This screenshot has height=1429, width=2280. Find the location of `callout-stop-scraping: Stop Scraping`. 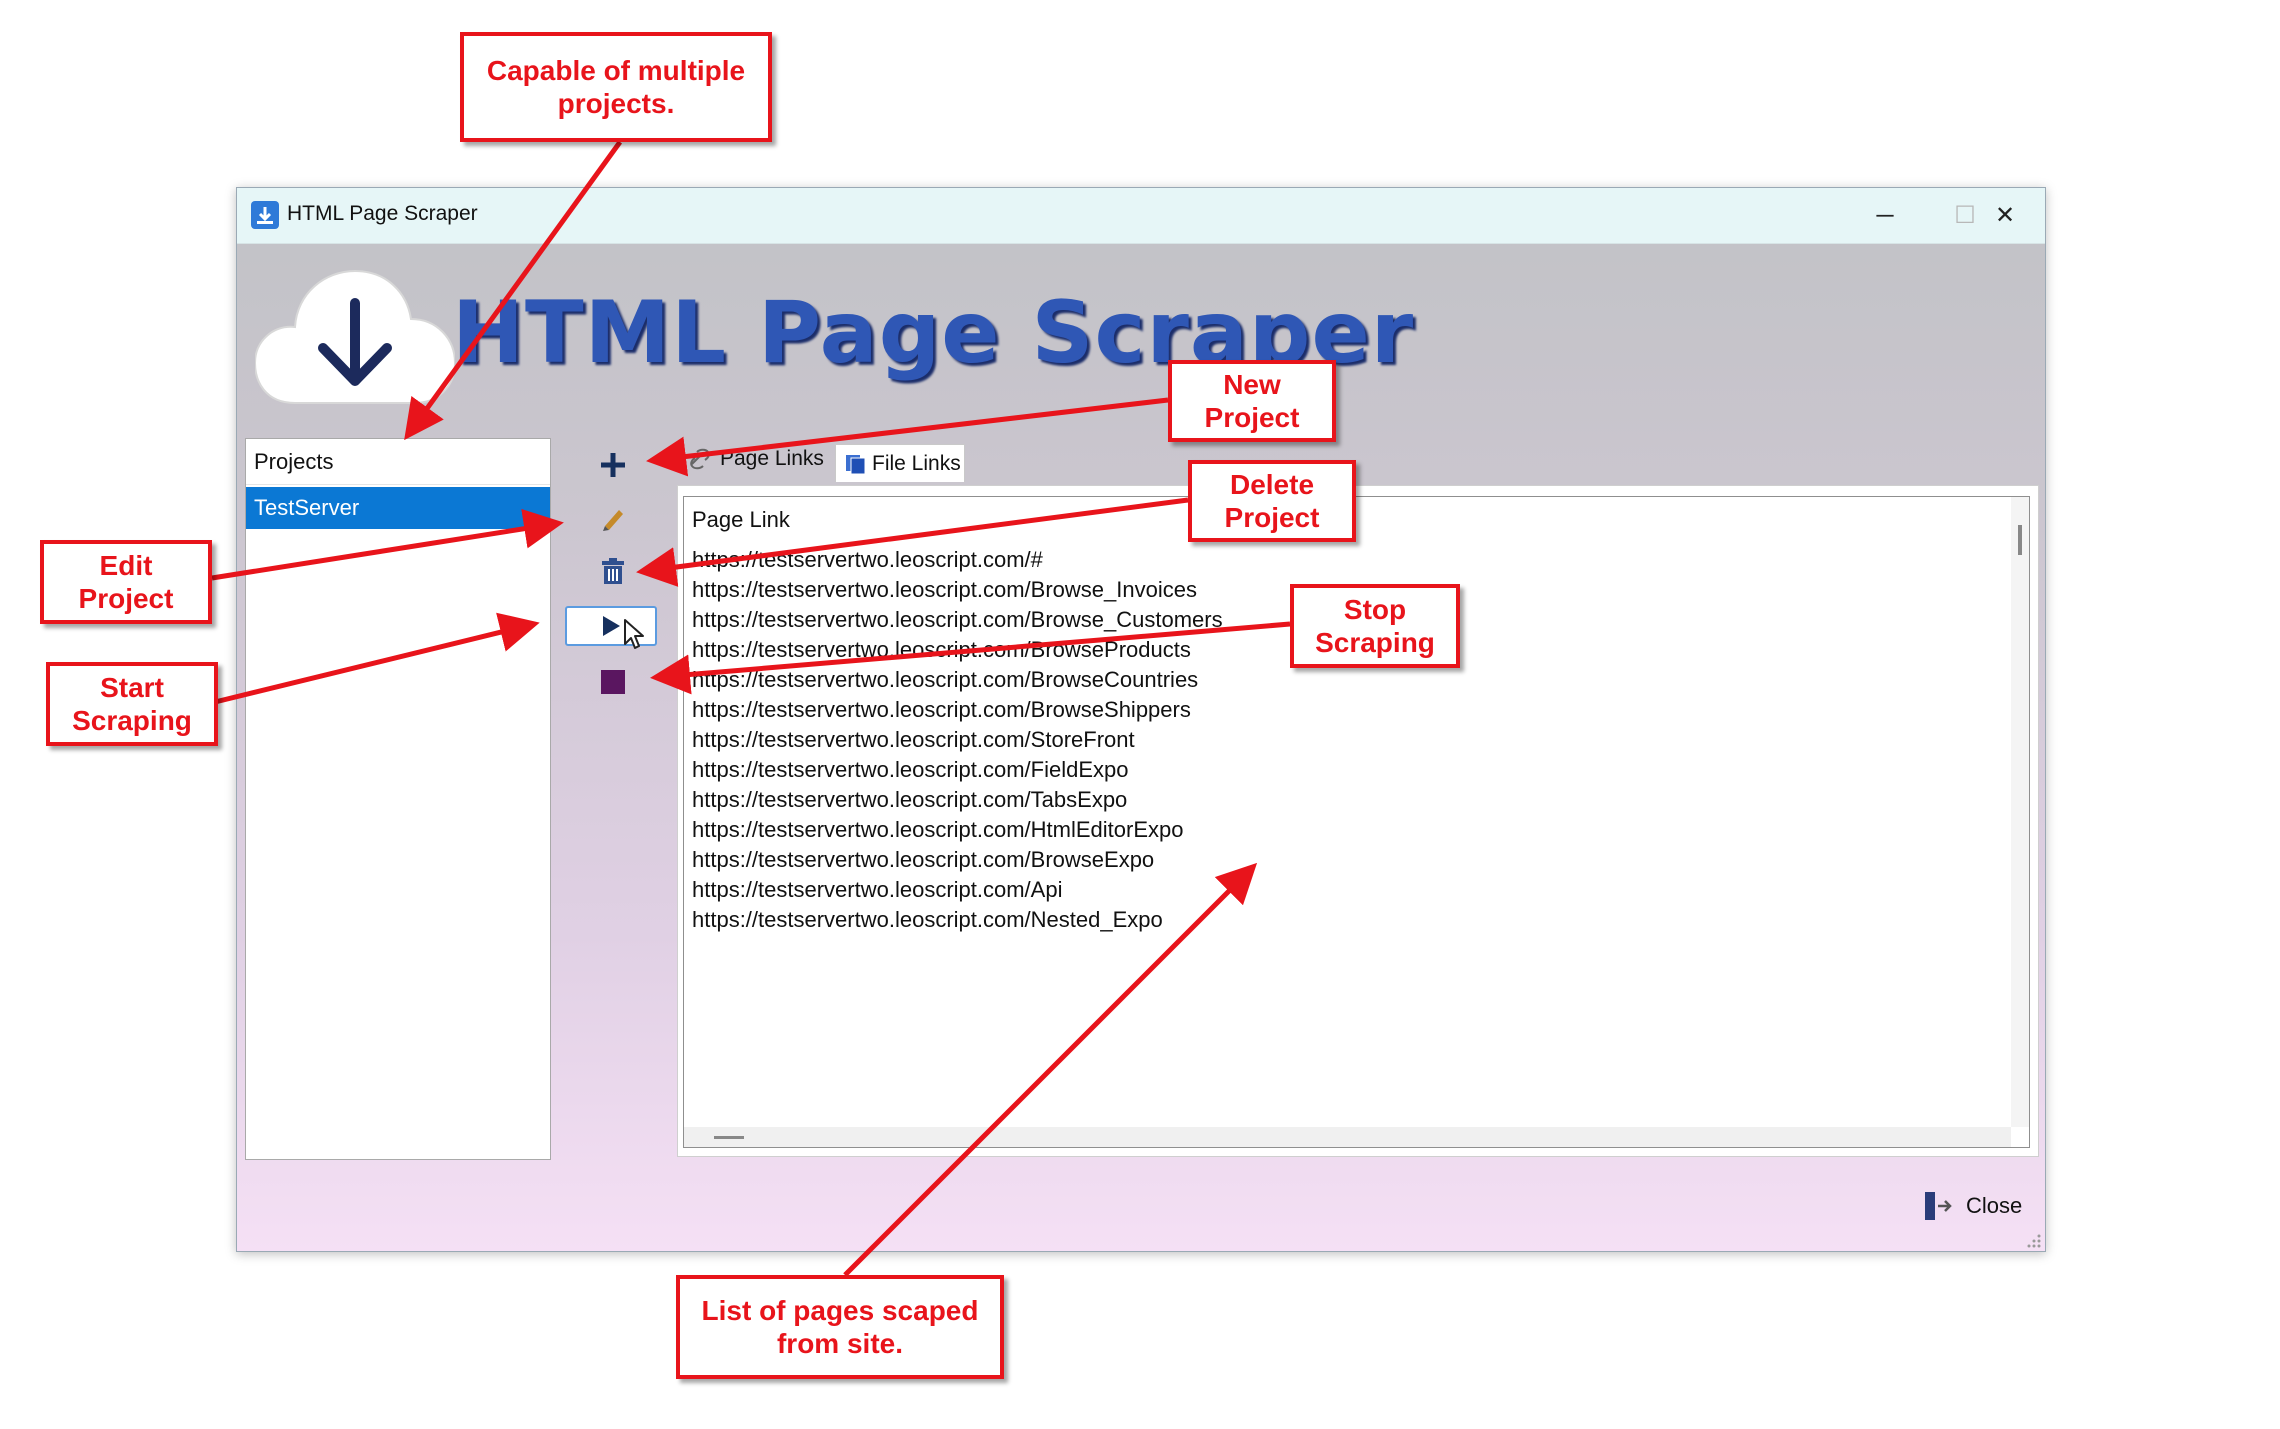

callout-stop-scraping: Stop Scraping is located at coordinates (1375, 626).